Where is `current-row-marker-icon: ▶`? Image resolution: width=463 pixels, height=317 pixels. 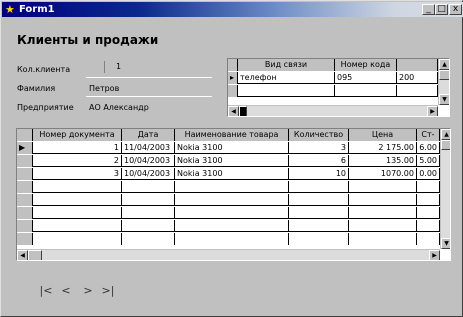 current-row-marker-icon: ▶ is located at coordinates (25, 148).